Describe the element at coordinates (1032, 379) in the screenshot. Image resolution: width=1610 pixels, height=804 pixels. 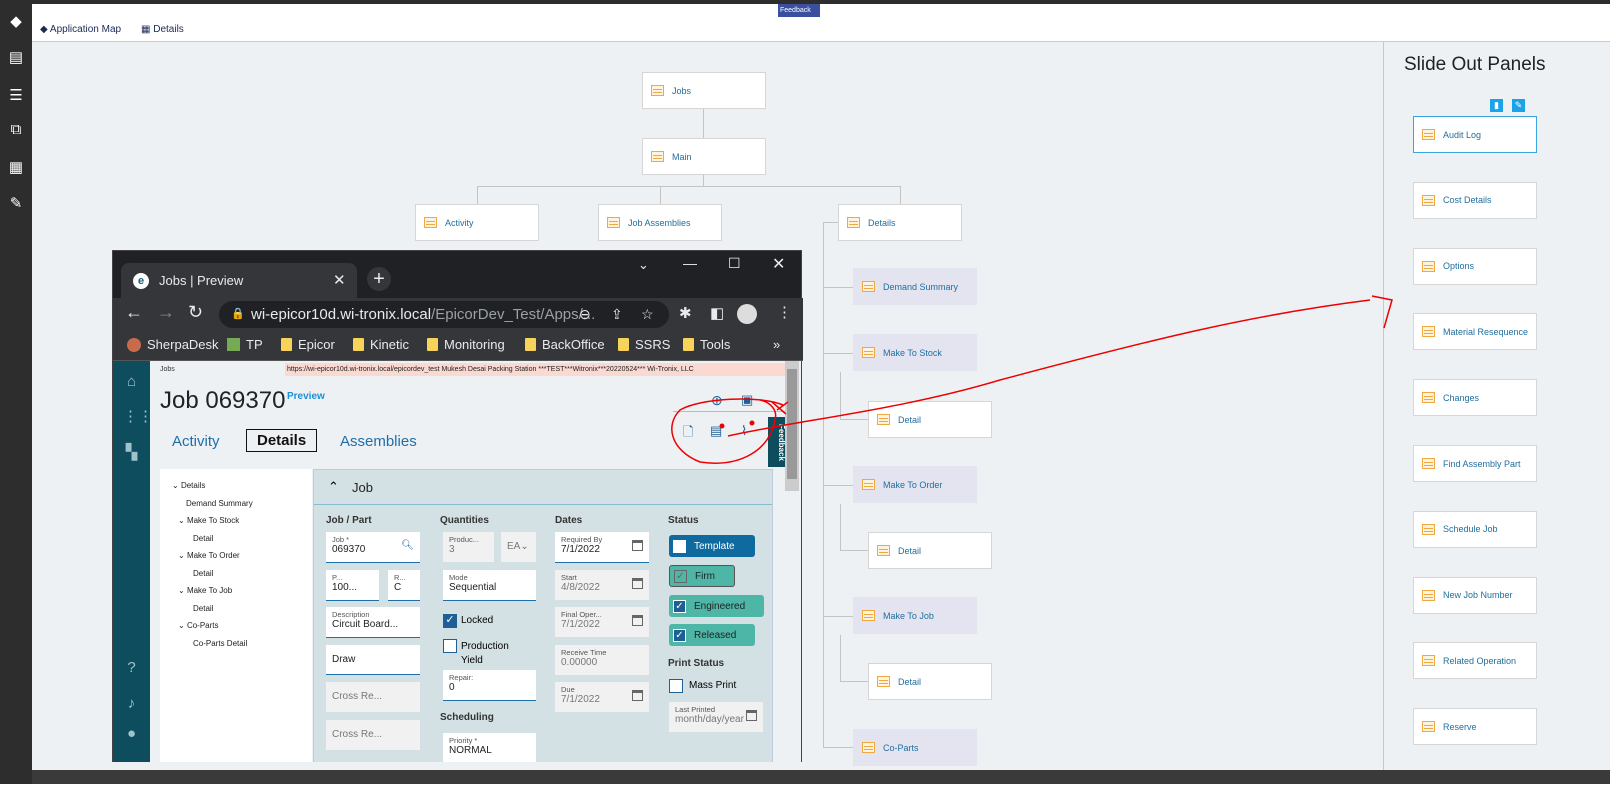
I see `red-annotation` at that location.